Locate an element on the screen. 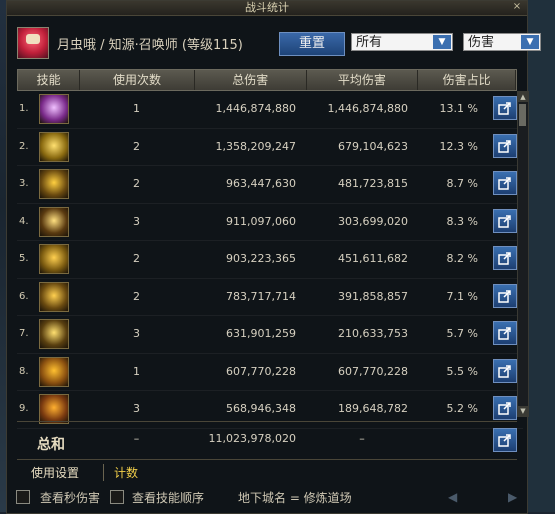  character-avatar is located at coordinates (33, 43).